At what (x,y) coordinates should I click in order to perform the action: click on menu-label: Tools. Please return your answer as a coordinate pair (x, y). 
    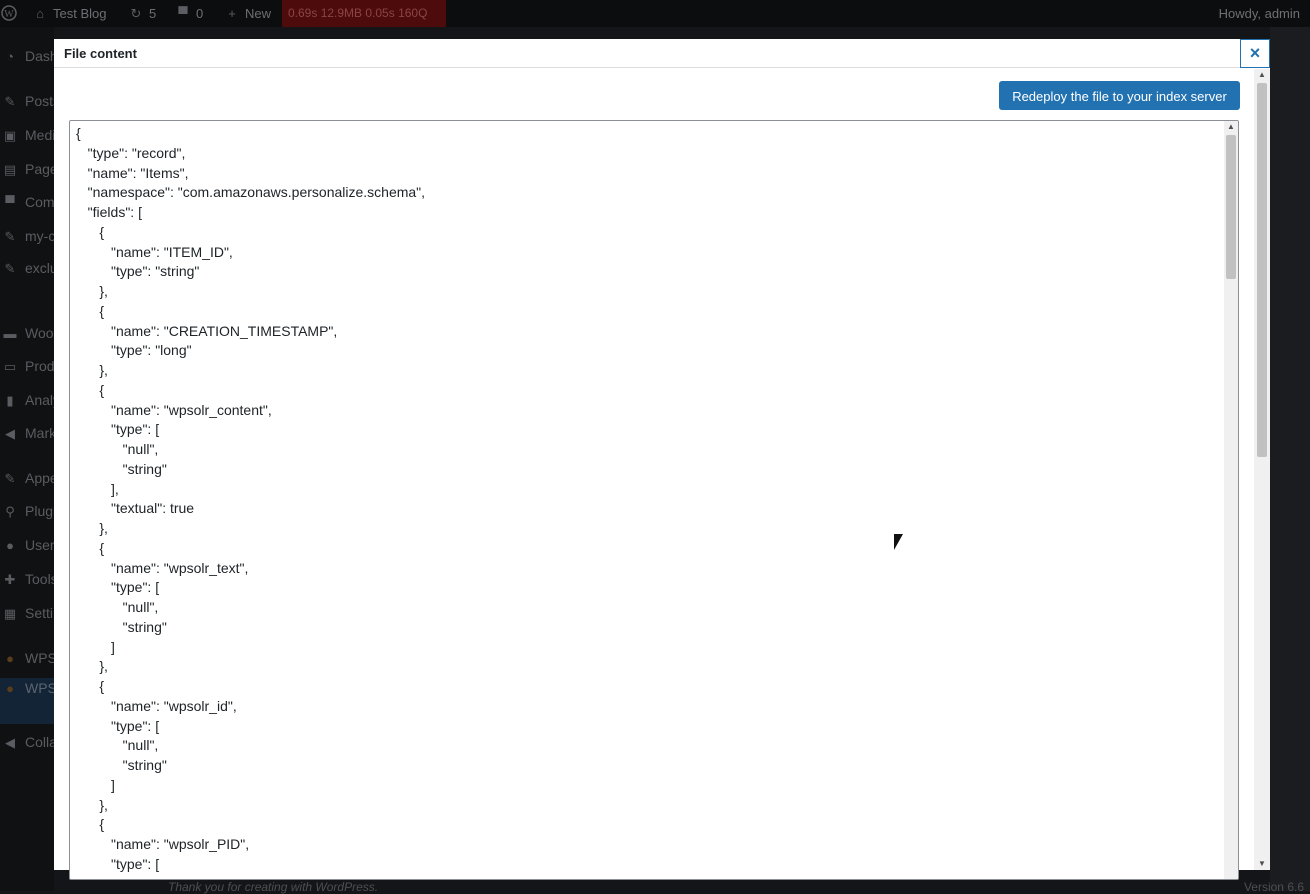
    Looking at the image, I should click on (39, 579).